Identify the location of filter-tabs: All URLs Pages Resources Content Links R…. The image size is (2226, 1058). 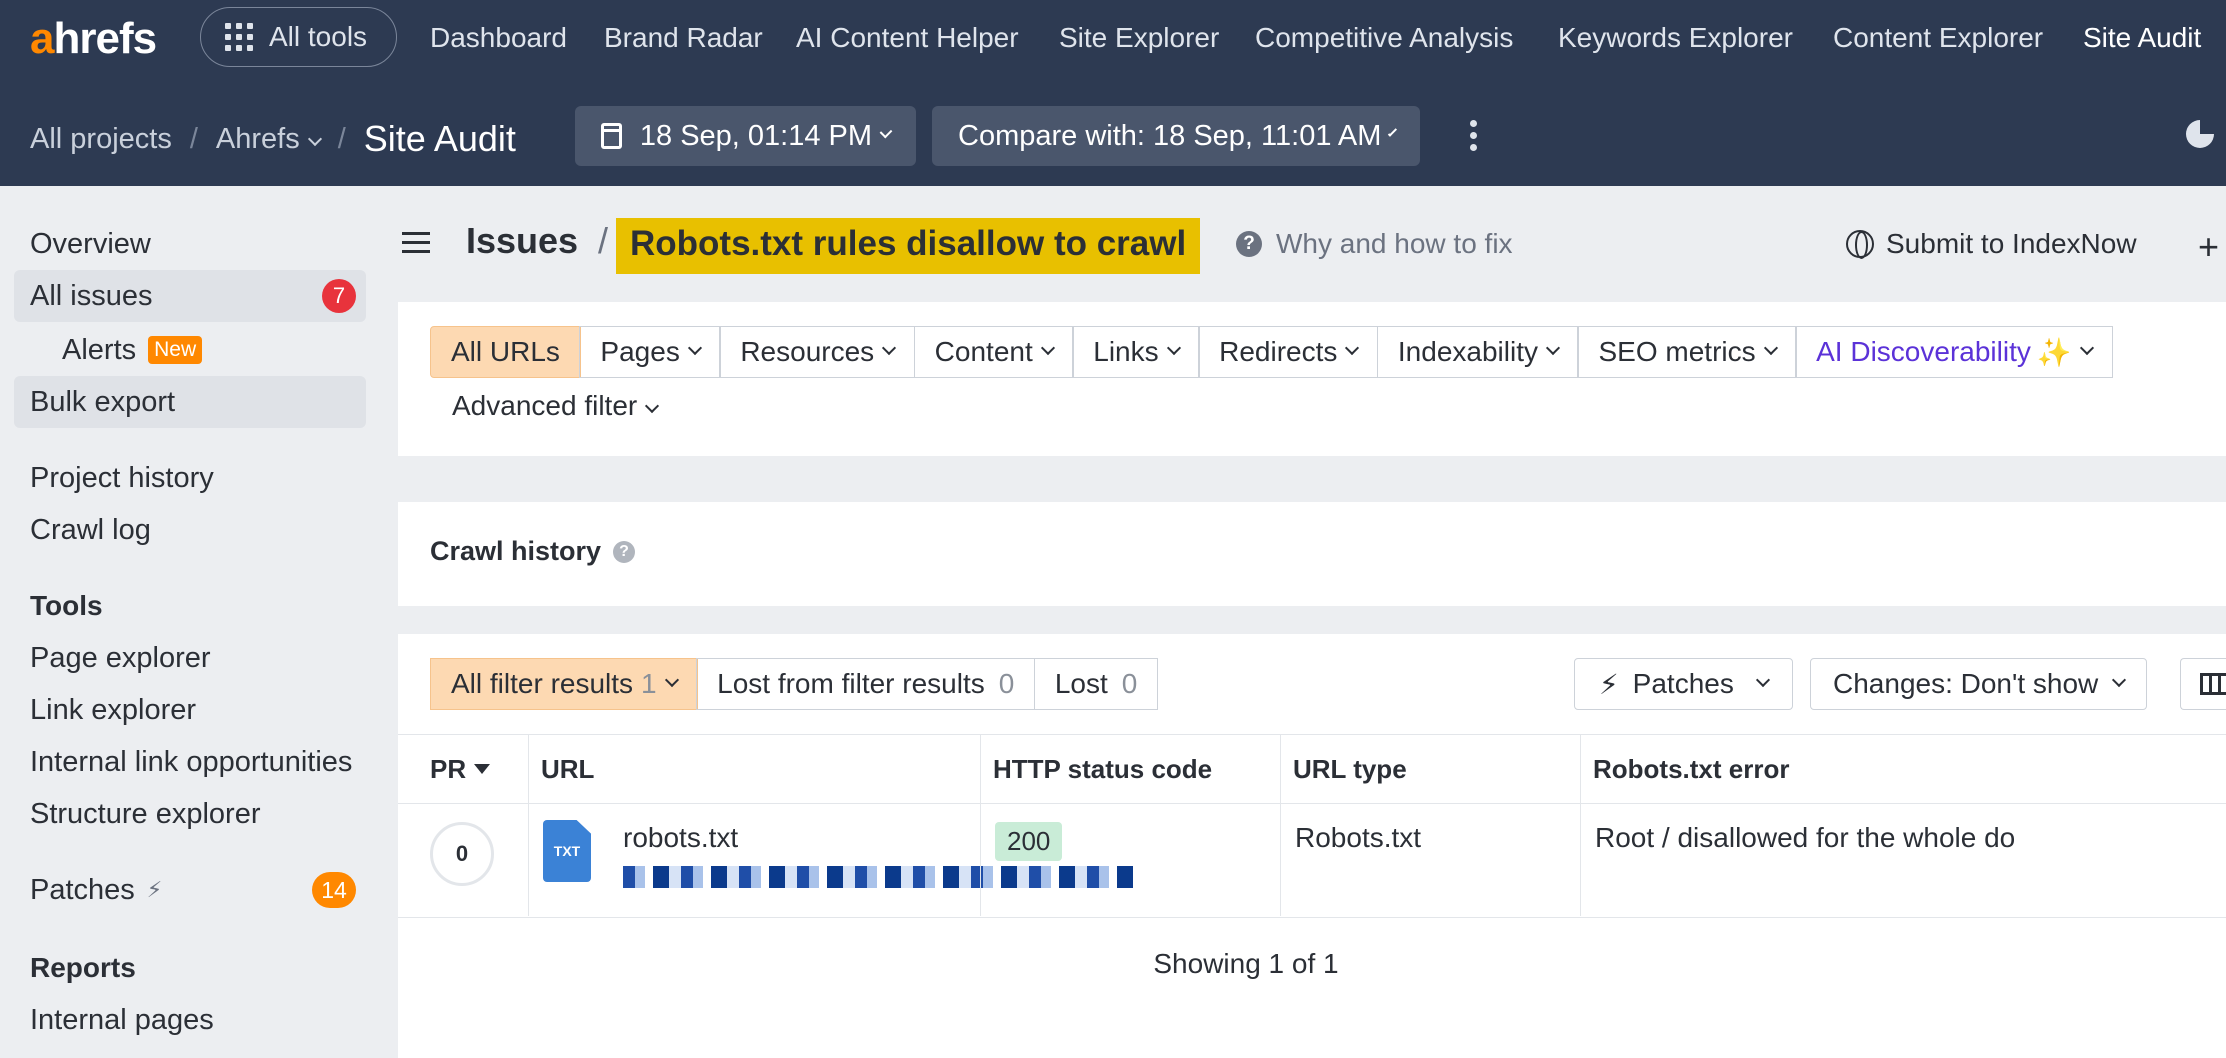
(1271, 352).